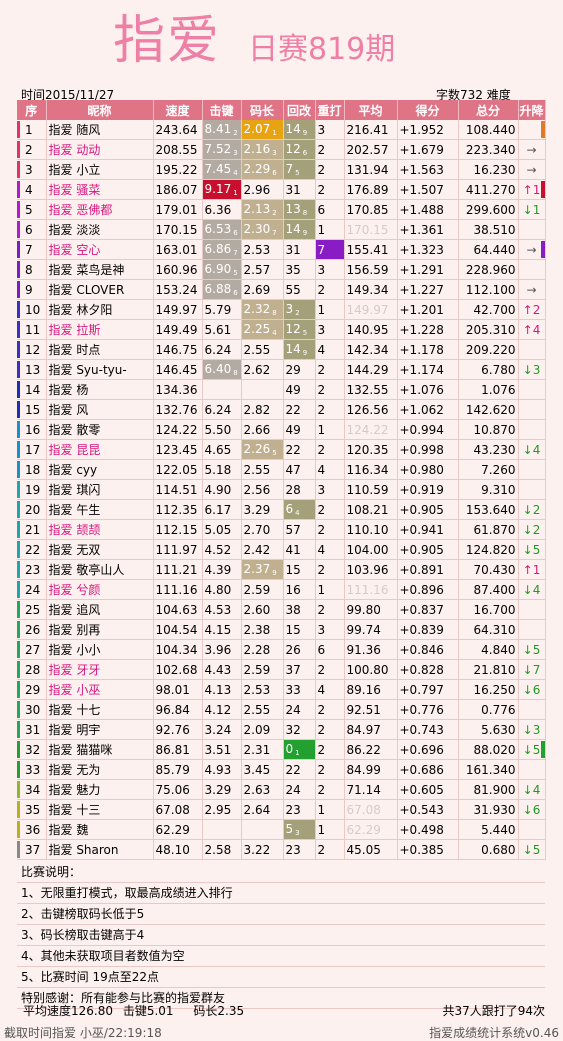  Describe the element at coordinates (257, 769) in the screenshot. I see `cell-cl-text: 3.45` at that location.